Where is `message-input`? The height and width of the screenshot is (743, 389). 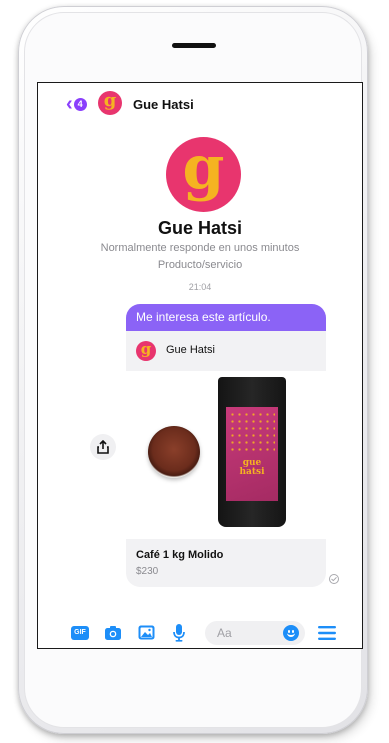
message-input is located at coordinates (241, 633).